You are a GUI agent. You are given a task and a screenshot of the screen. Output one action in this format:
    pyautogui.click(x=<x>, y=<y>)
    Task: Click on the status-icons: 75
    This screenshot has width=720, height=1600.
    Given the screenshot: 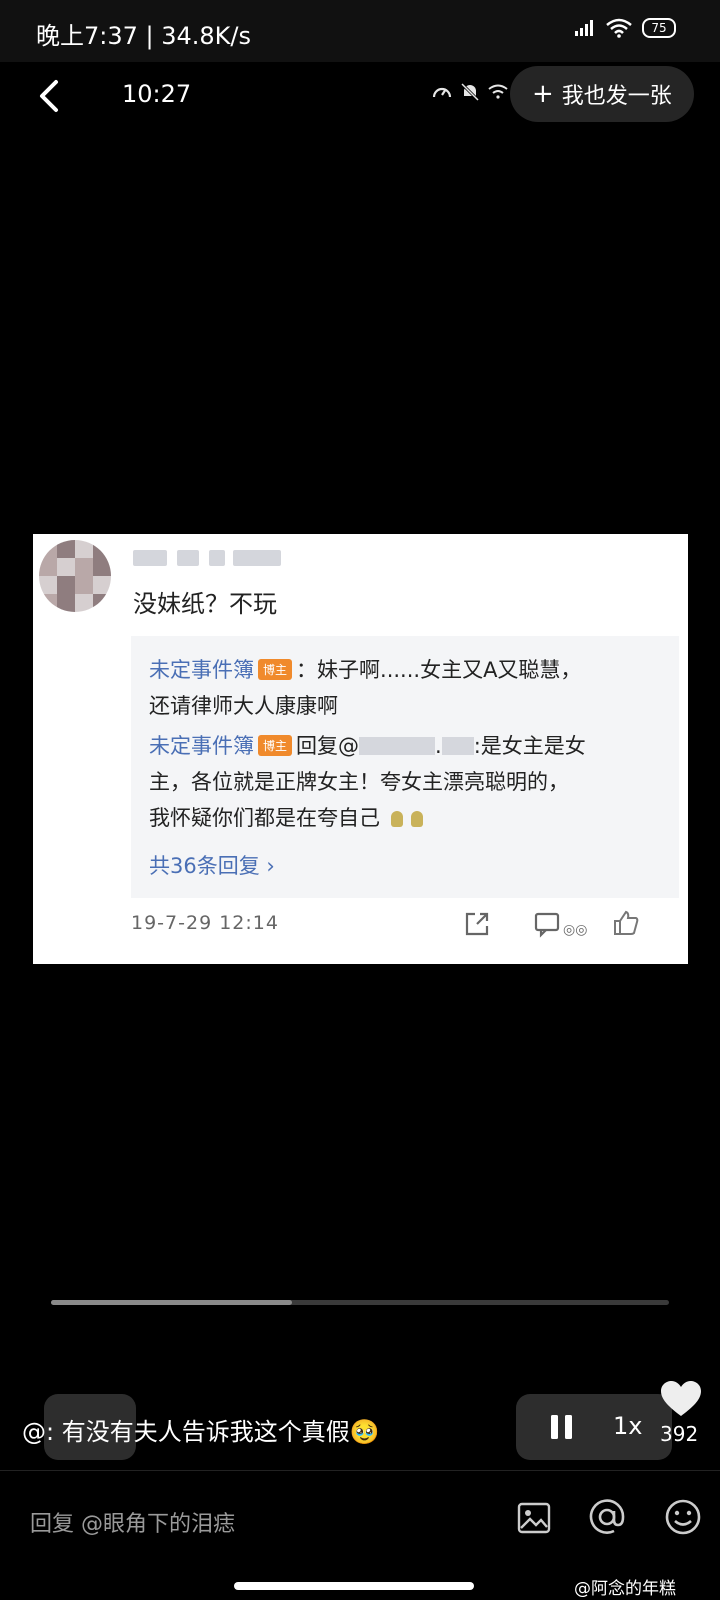 What is the action you would take?
    pyautogui.click(x=625, y=28)
    